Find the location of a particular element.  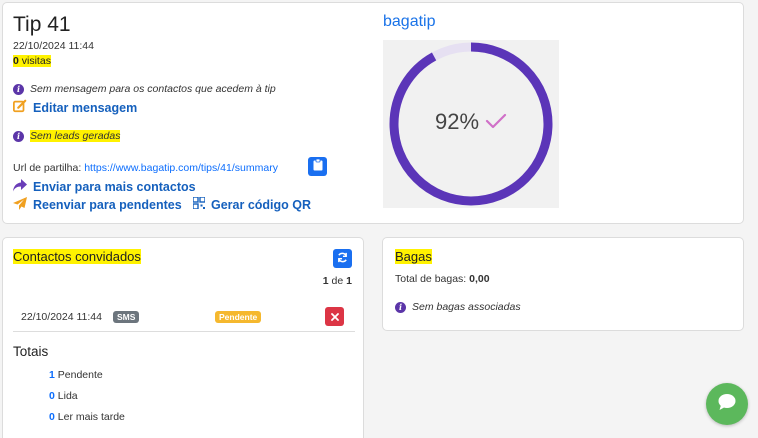

send-more-contacts-link: Enviar para mais contactos is located at coordinates (104, 187).